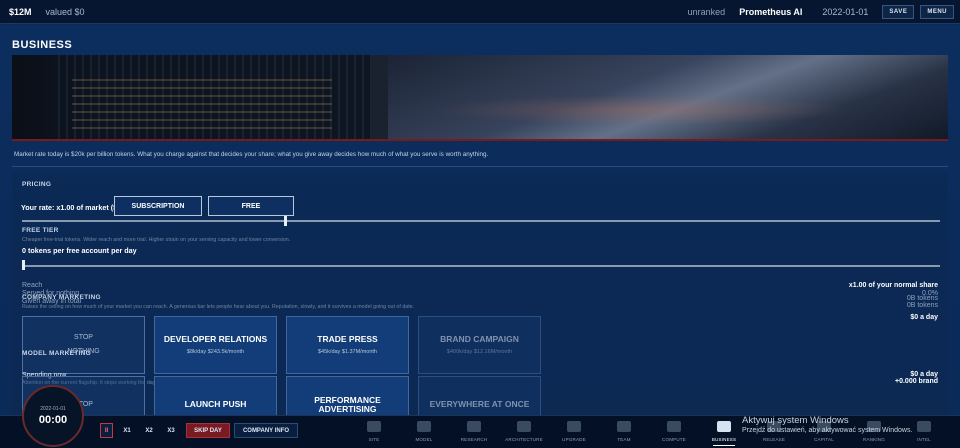 The image size is (960, 448). What do you see at coordinates (624, 426) in the screenshot?
I see `team-icon` at bounding box center [624, 426].